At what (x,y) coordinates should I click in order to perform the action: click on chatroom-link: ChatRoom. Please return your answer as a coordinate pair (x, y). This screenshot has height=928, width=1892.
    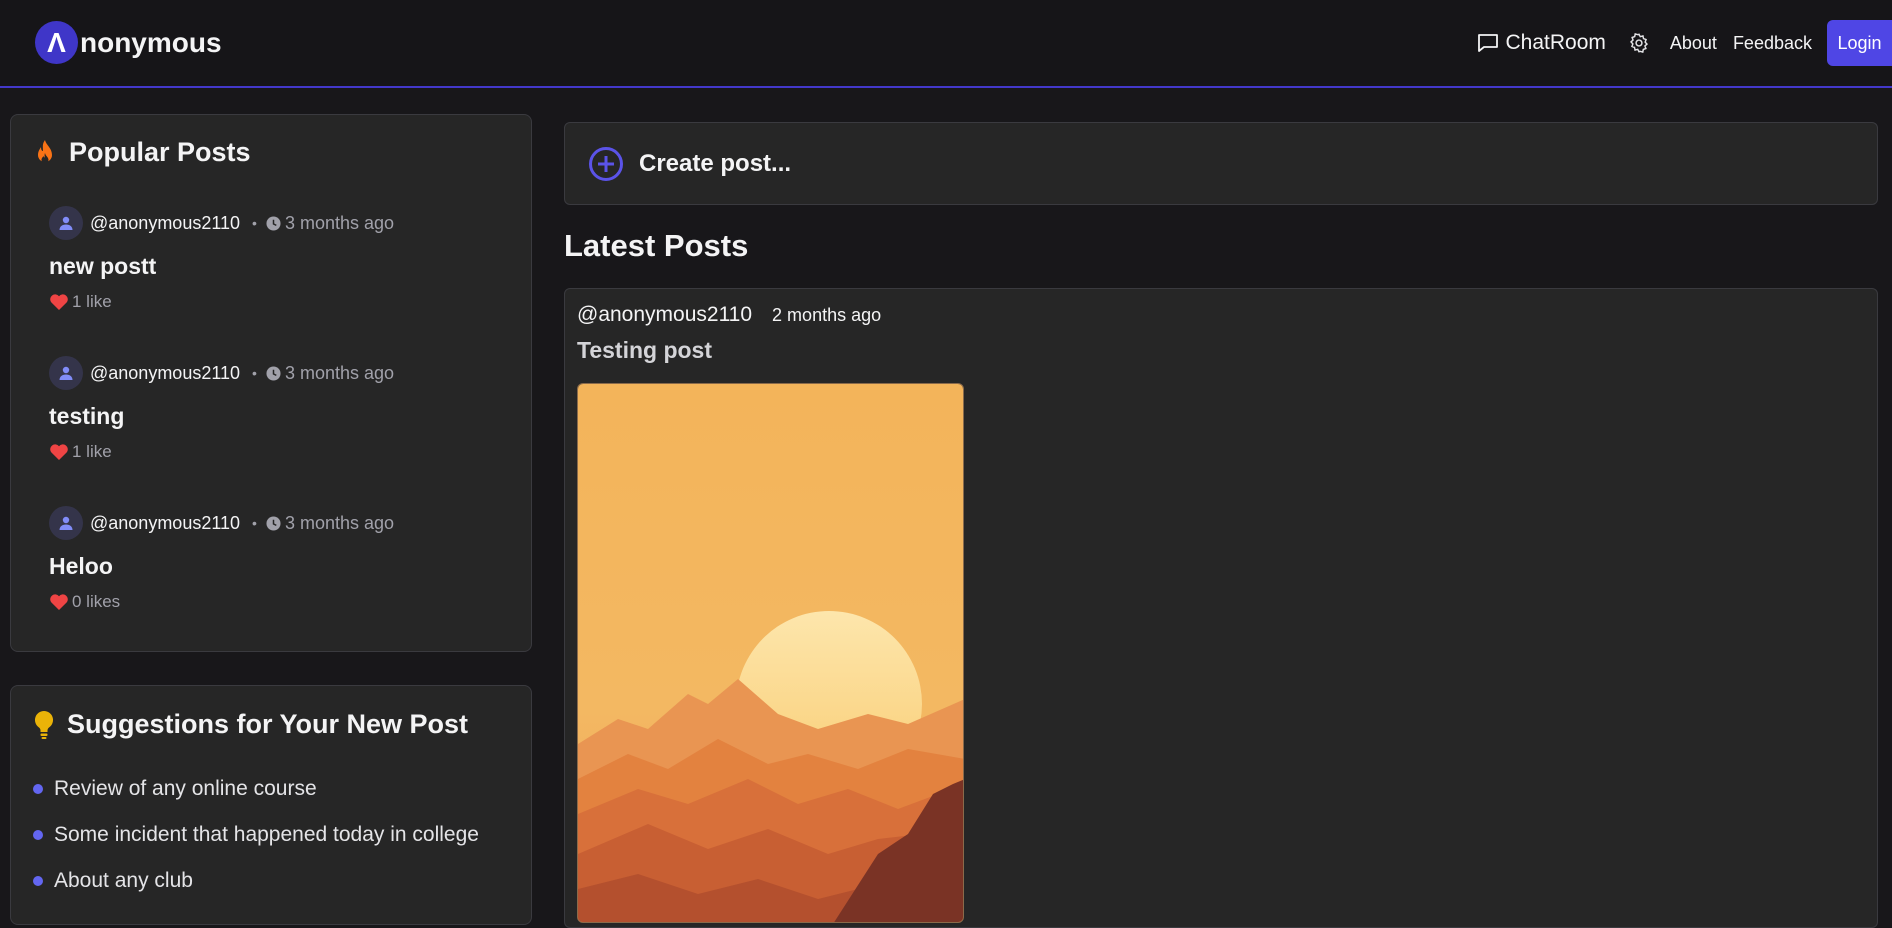
    Looking at the image, I should click on (1541, 43).